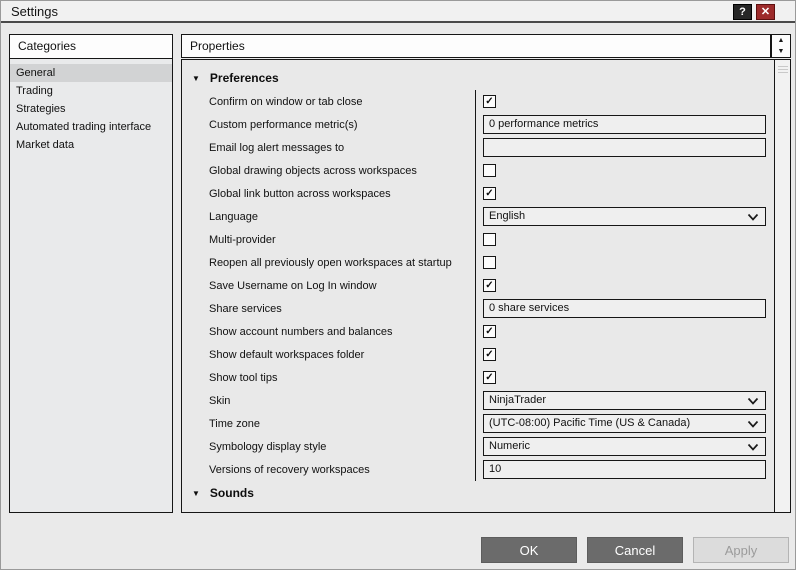 The height and width of the screenshot is (570, 796). Describe the element at coordinates (301, 331) in the screenshot. I see `property-label: Show account numbers and balances` at that location.